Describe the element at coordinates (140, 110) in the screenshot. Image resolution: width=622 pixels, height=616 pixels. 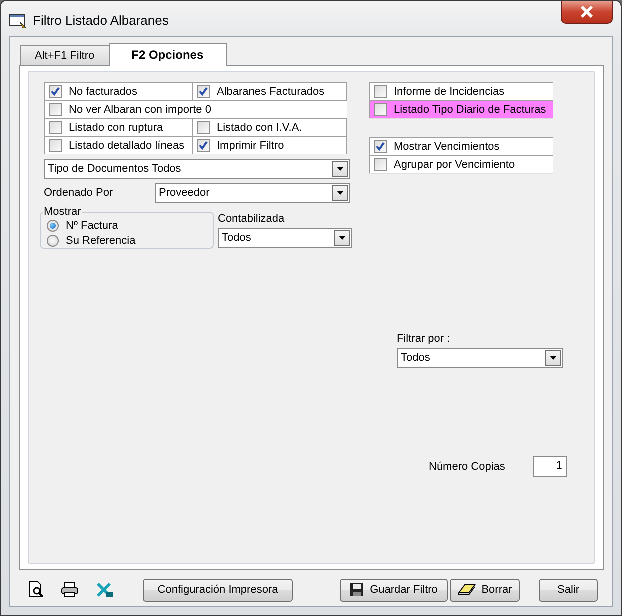
I see `option-label: No ver Albaran con importe 0` at that location.